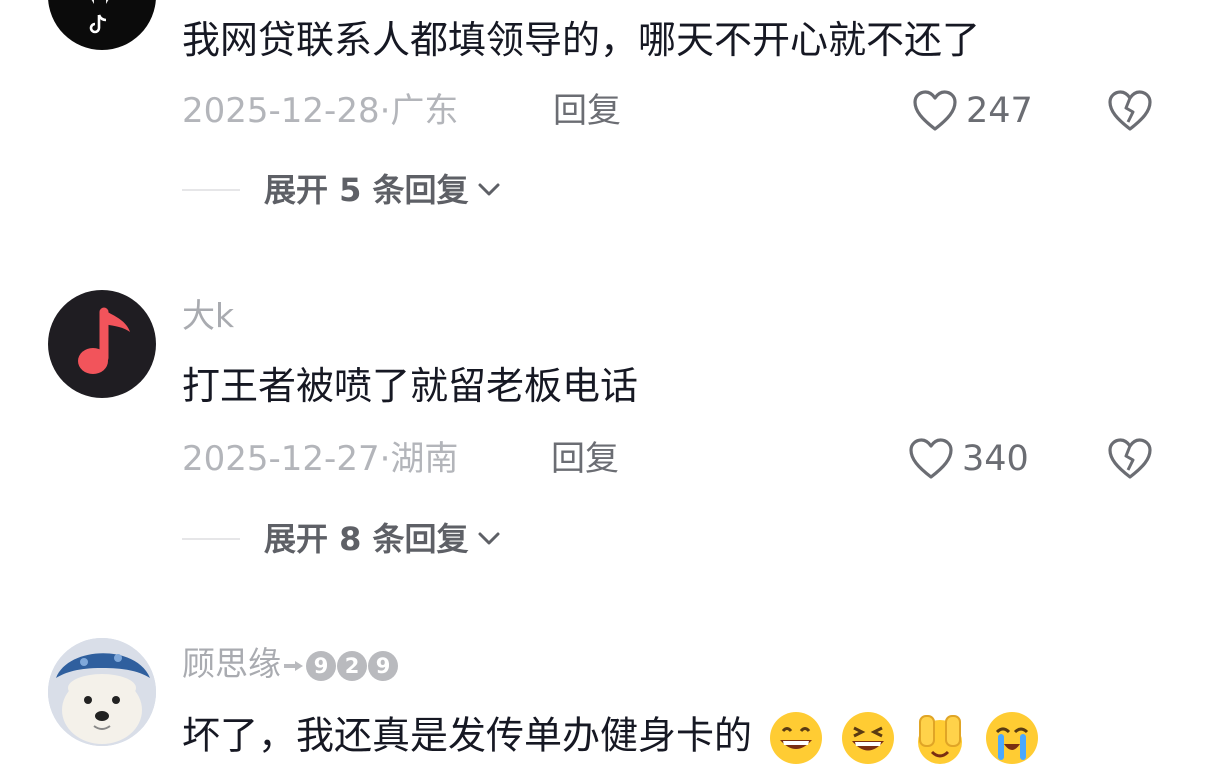 The image size is (1206, 771). I want to click on comment-meta: 2025-12-28·广东, so click(320, 111).